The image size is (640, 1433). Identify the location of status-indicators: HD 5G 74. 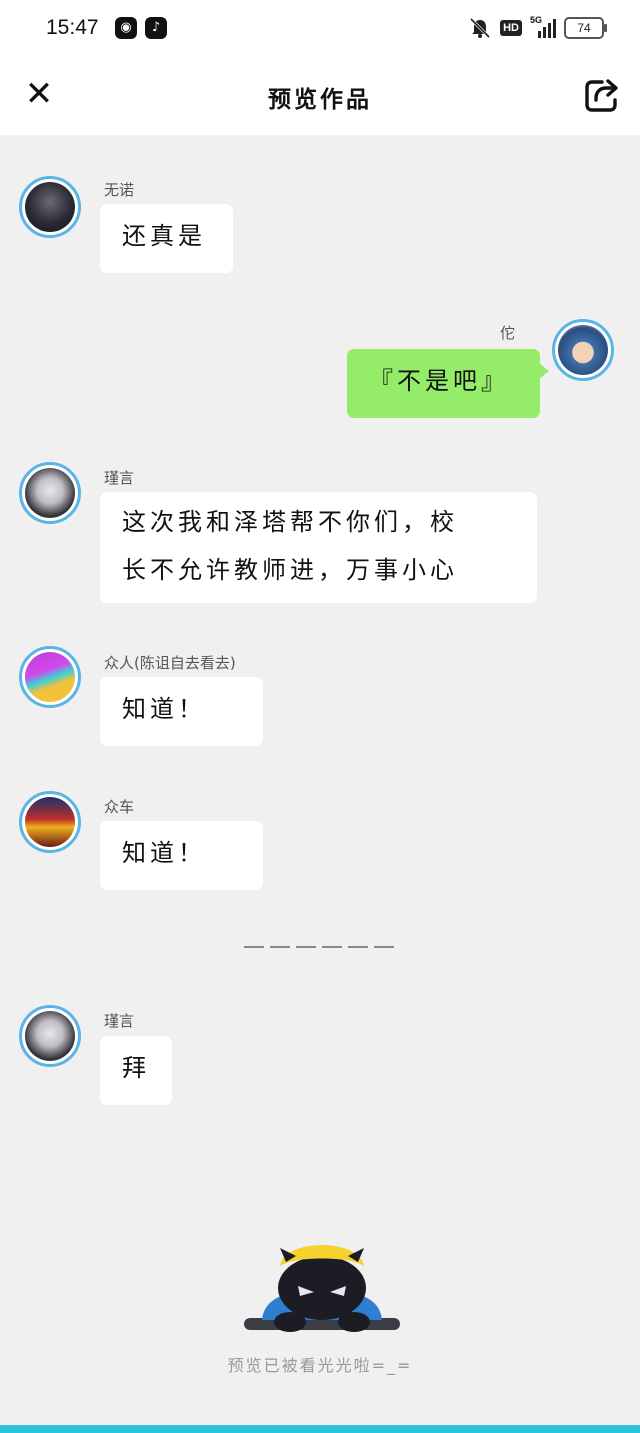
(537, 28).